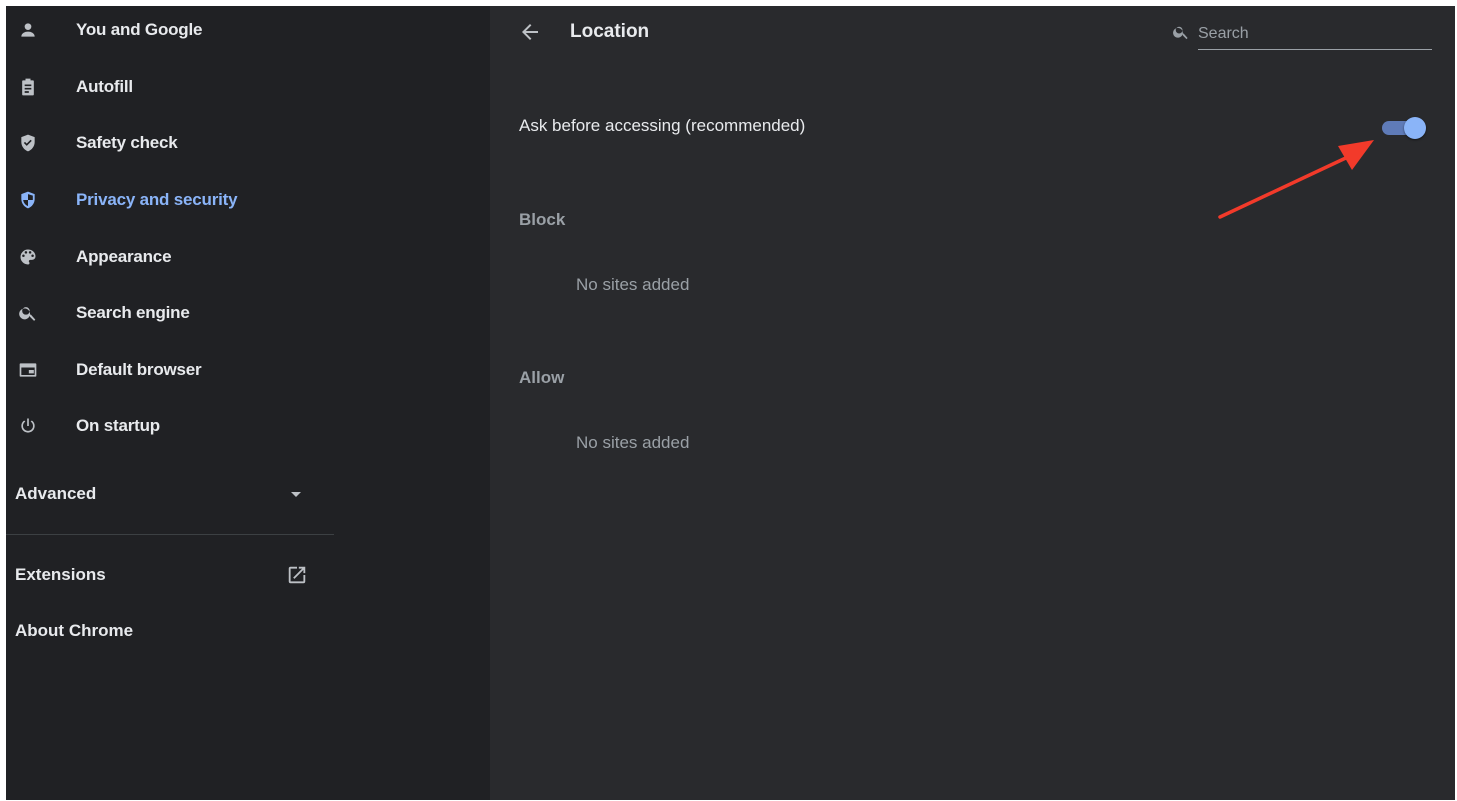 Image resolution: width=1457 pixels, height=801 pixels. I want to click on sidebar-item-search-engine: Search engine, so click(171, 313).